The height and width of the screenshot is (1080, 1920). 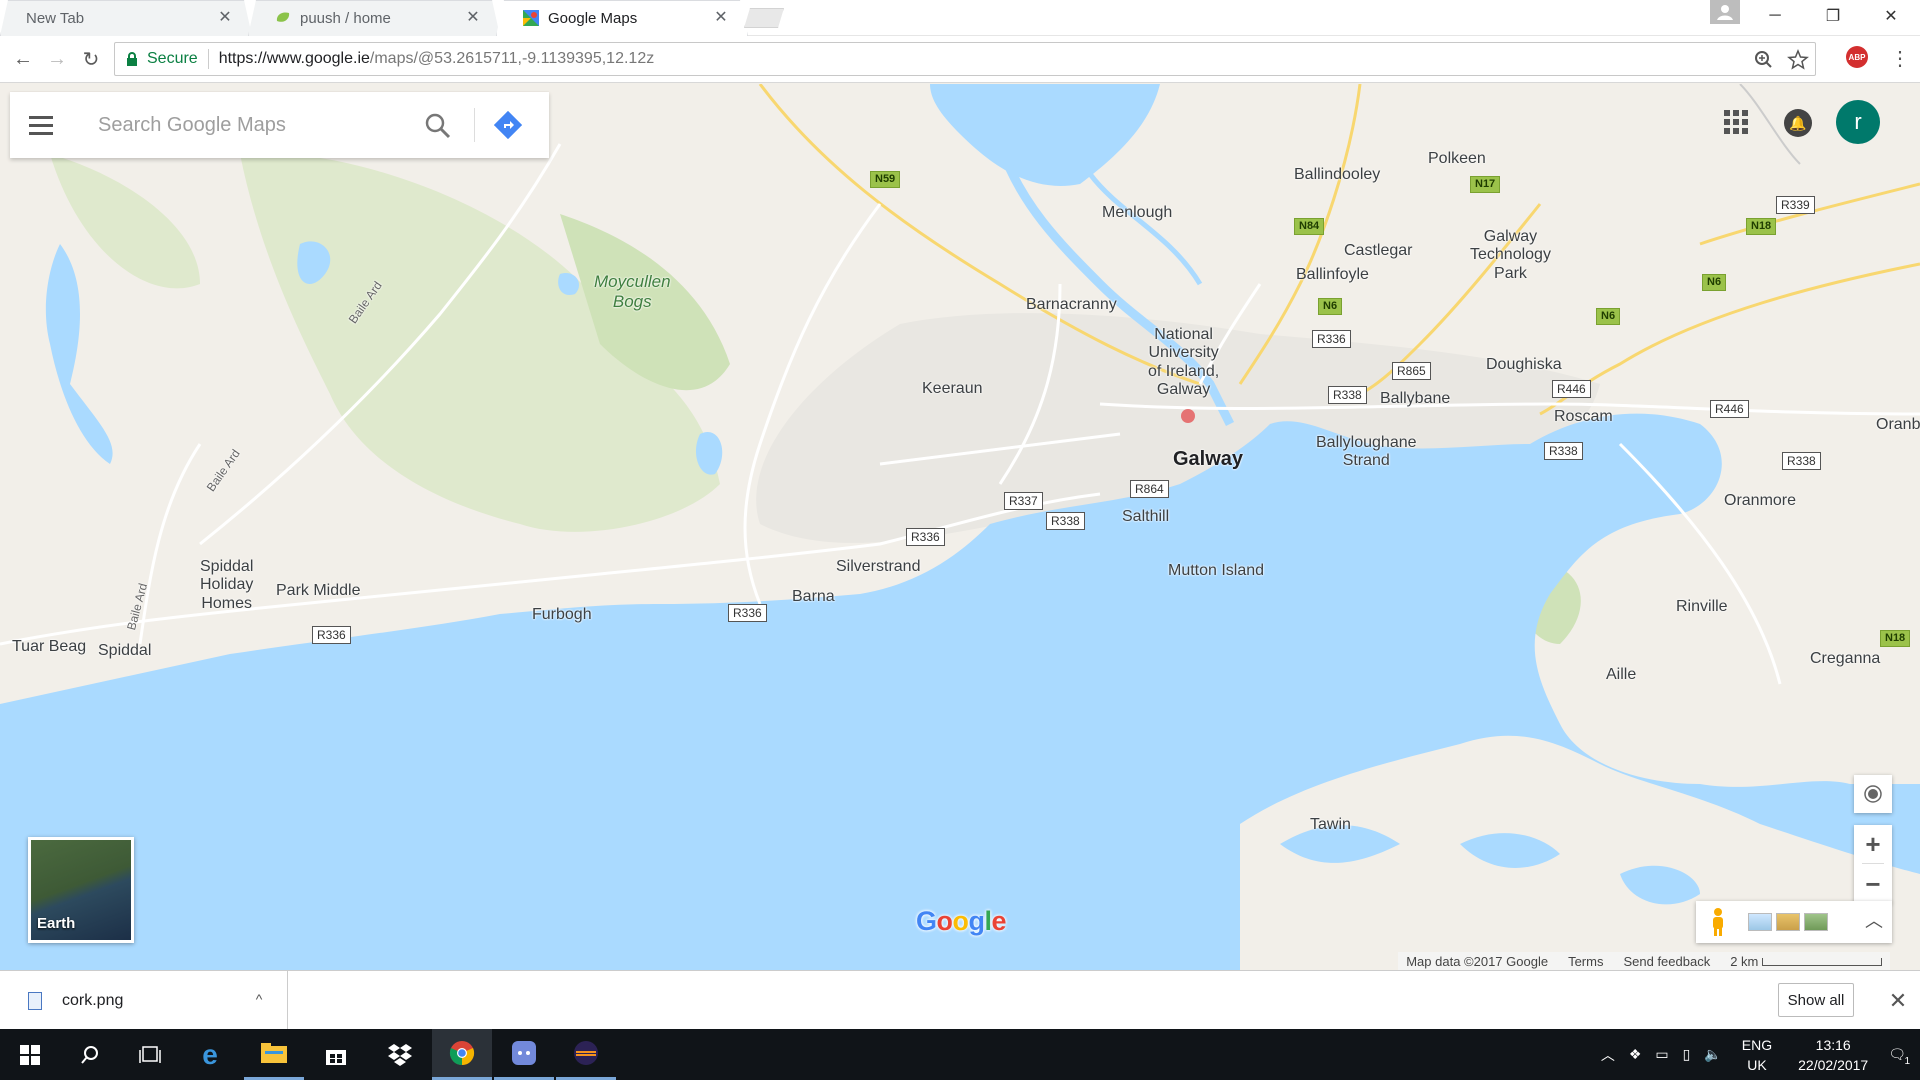 I want to click on place-label-ballinfoyle: Ballinfoyle, so click(x=1332, y=275).